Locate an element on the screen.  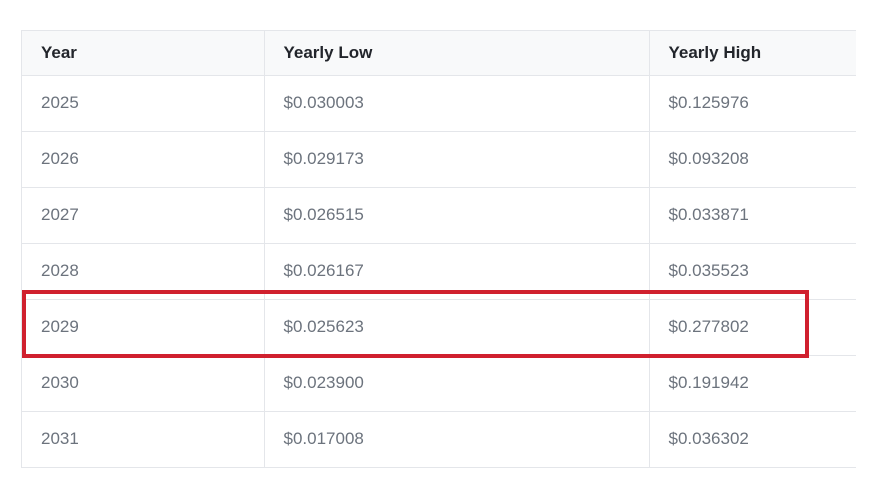
table-row: 2027 $0.026515 $0.033871 is located at coordinates (439, 215).